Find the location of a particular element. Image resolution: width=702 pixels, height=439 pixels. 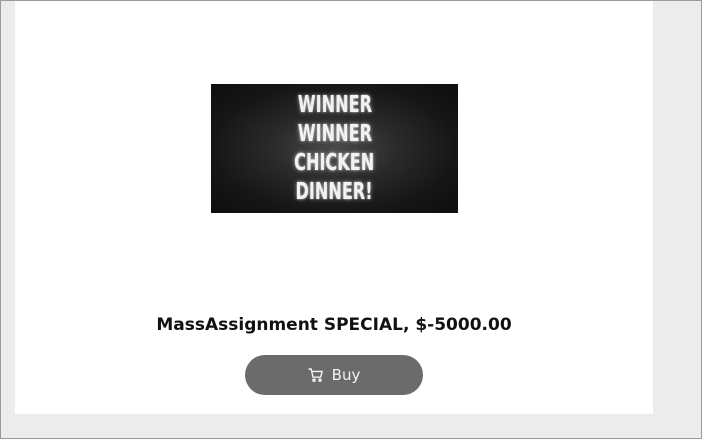

buy-button-label: Buy is located at coordinates (346, 375).